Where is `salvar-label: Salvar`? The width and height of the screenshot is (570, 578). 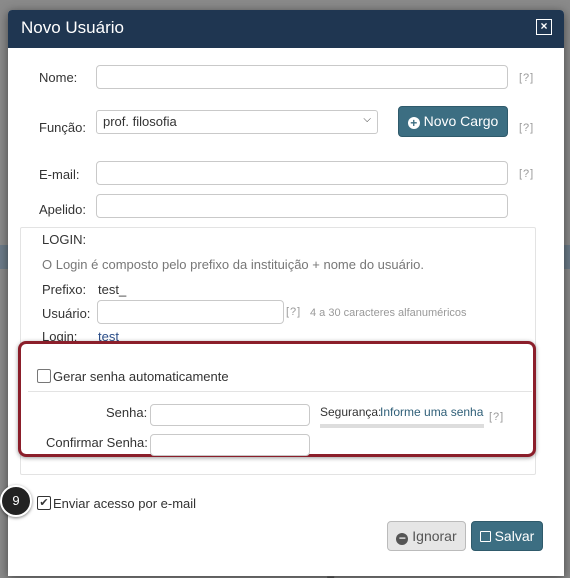 salvar-label: Salvar is located at coordinates (514, 536).